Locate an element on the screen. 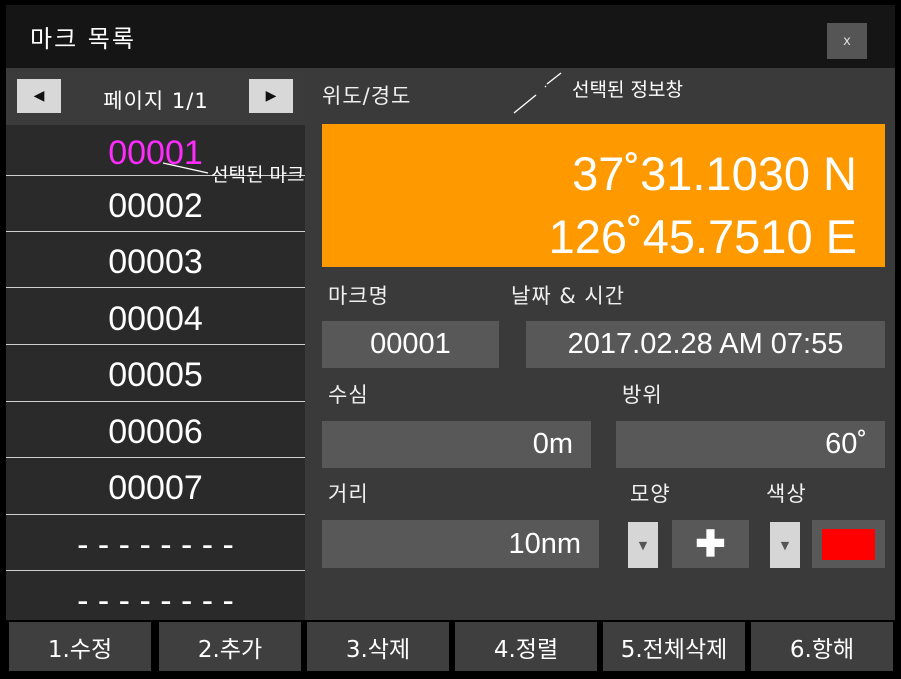  latitude-value: 37˚31.1030 N is located at coordinates (714, 173).